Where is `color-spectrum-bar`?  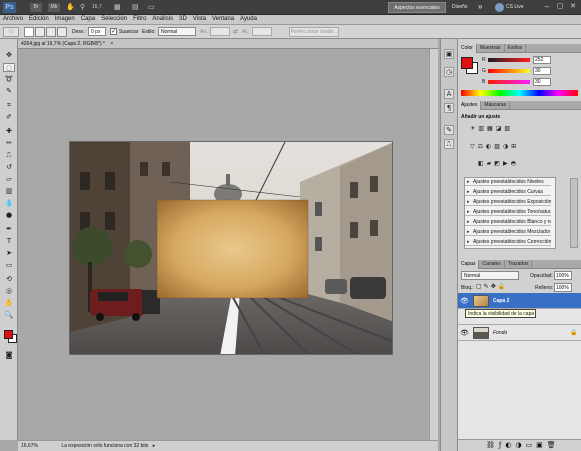
color-spectrum-bar is located at coordinates (519, 93).